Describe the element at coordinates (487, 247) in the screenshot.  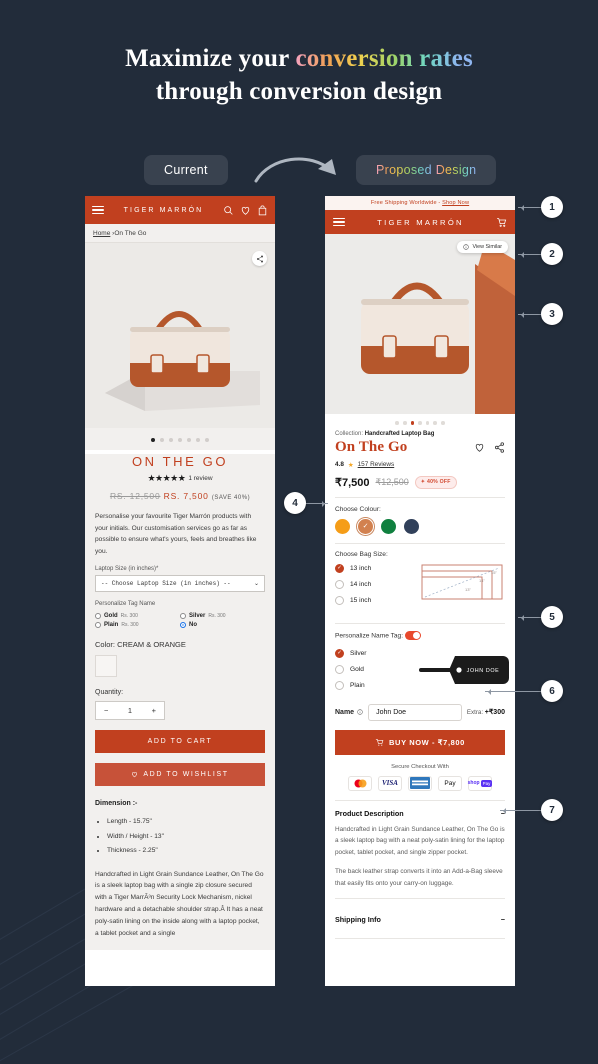
I see `view-similar-label: View Similar` at that location.